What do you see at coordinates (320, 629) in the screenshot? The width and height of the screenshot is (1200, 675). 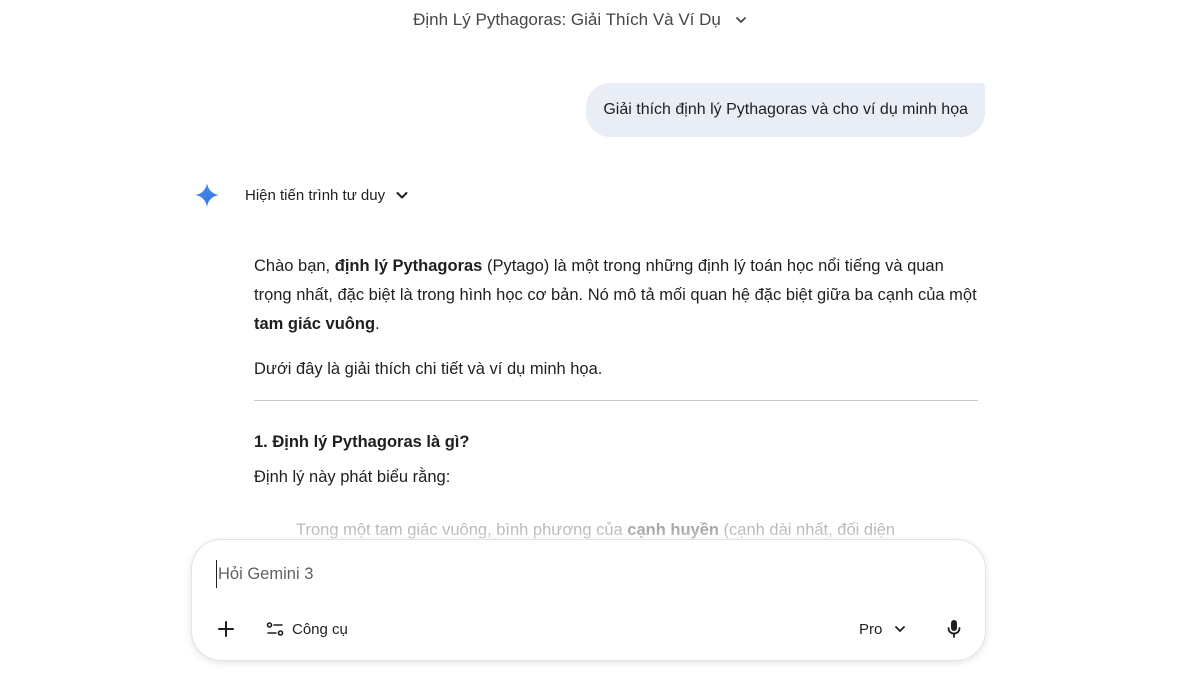 I see `tools-label: Công cụ` at bounding box center [320, 629].